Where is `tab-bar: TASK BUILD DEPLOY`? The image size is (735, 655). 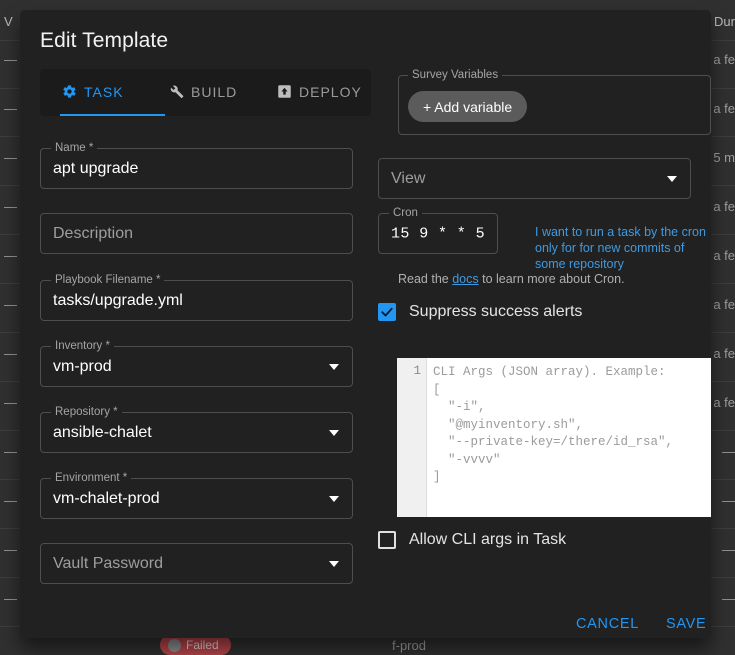 tab-bar: TASK BUILD DEPLOY is located at coordinates (205, 92).